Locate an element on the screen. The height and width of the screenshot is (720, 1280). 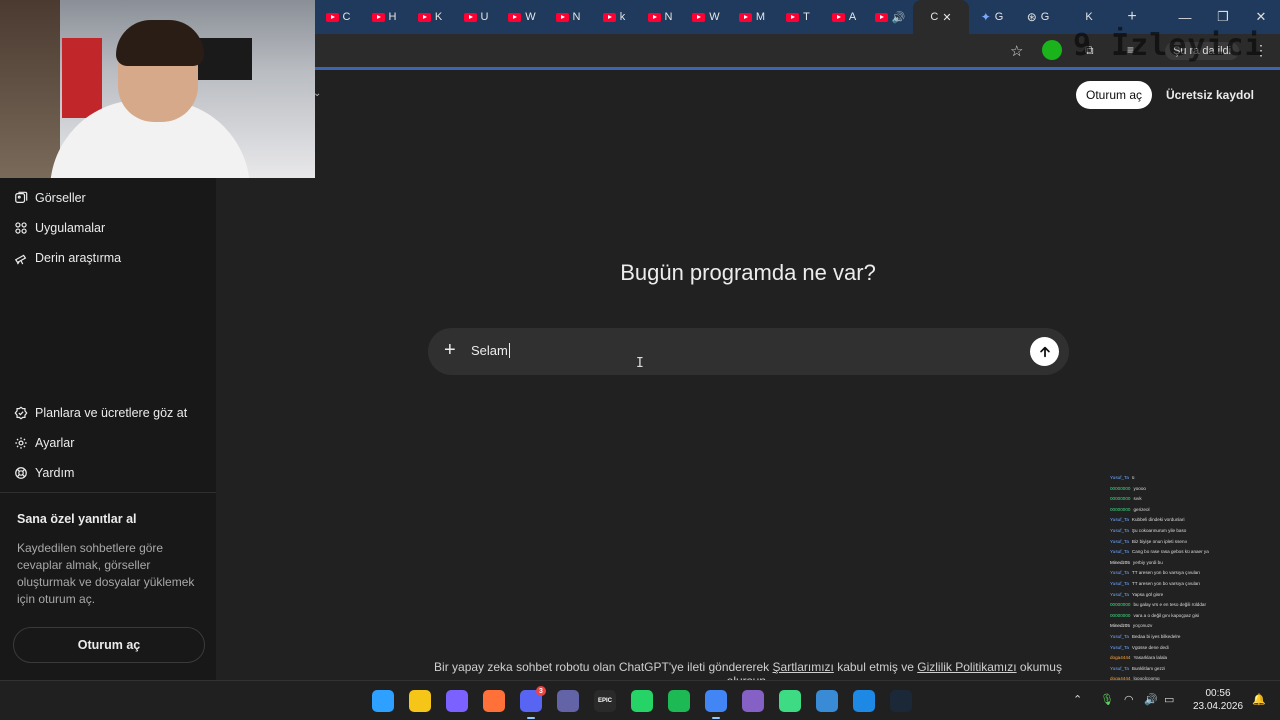
sidebar-login-button: Oturum aç is located at coordinates (109, 645).